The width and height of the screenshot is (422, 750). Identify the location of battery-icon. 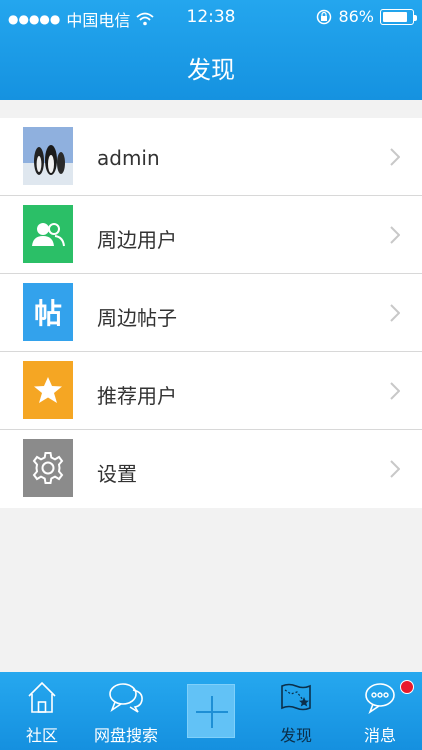
(398, 16).